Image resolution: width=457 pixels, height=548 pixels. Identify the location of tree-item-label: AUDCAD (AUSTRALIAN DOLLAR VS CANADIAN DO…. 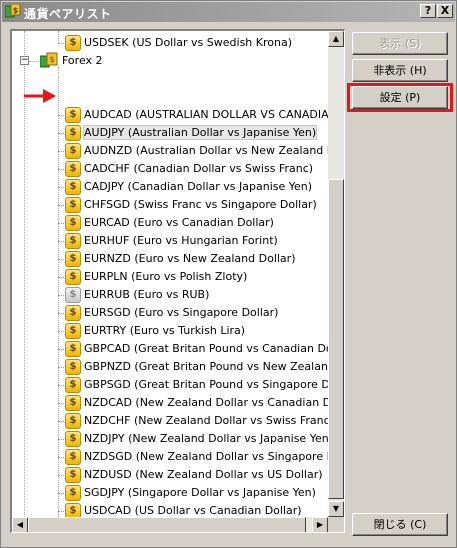
(206, 114).